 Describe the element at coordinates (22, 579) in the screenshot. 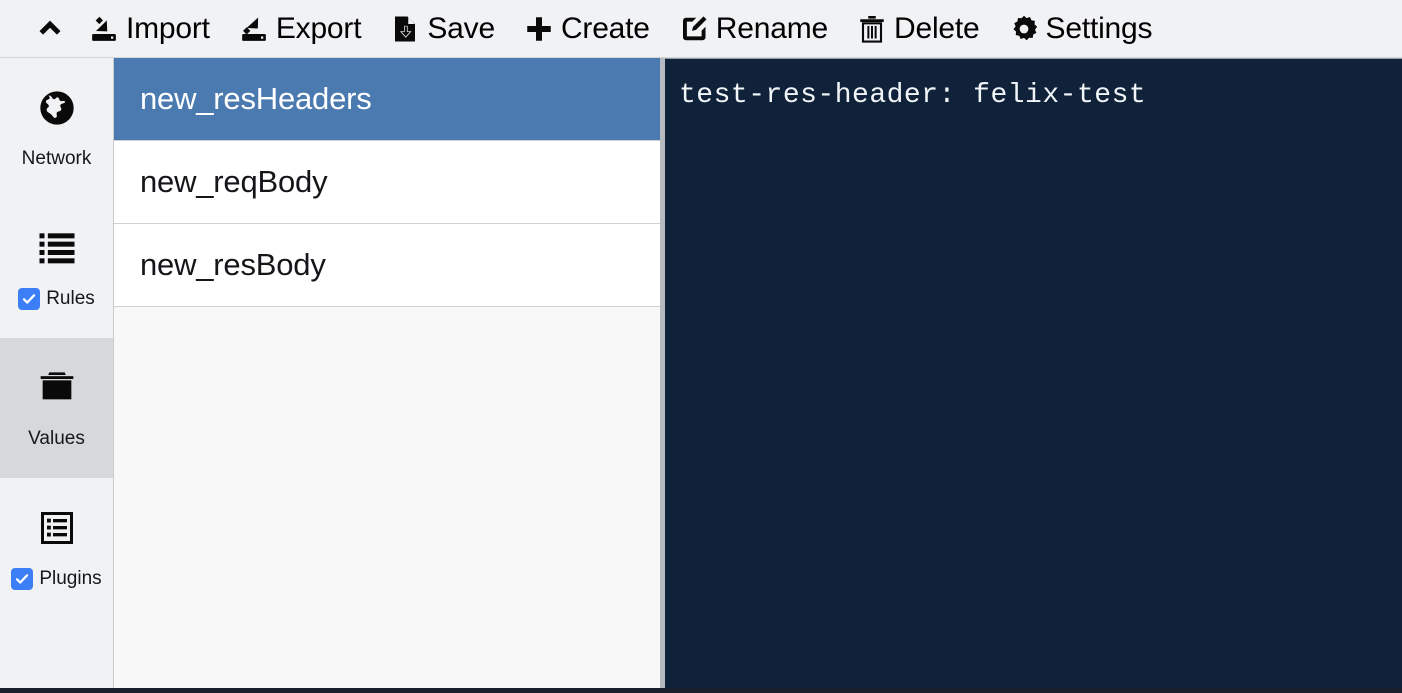

I see `plugins-checkbox` at that location.